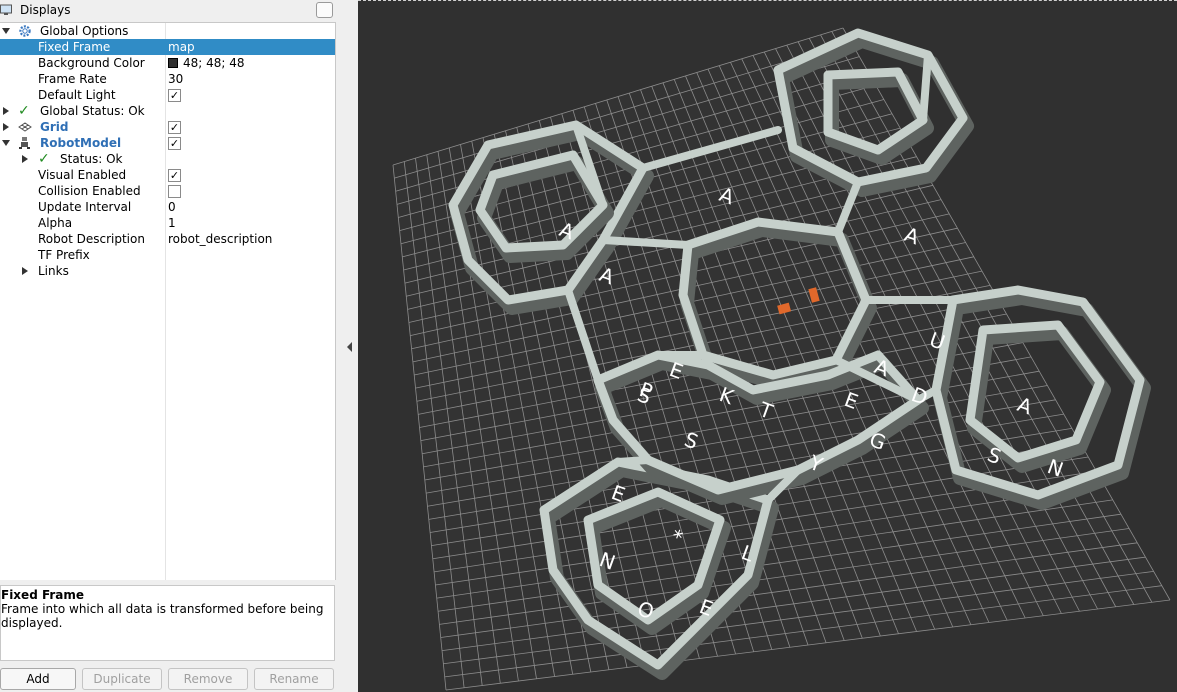 This screenshot has width=1177, height=692. What do you see at coordinates (167, 255) in the screenshot?
I see `tree-row-tf-prefix: TF Prefix` at bounding box center [167, 255].